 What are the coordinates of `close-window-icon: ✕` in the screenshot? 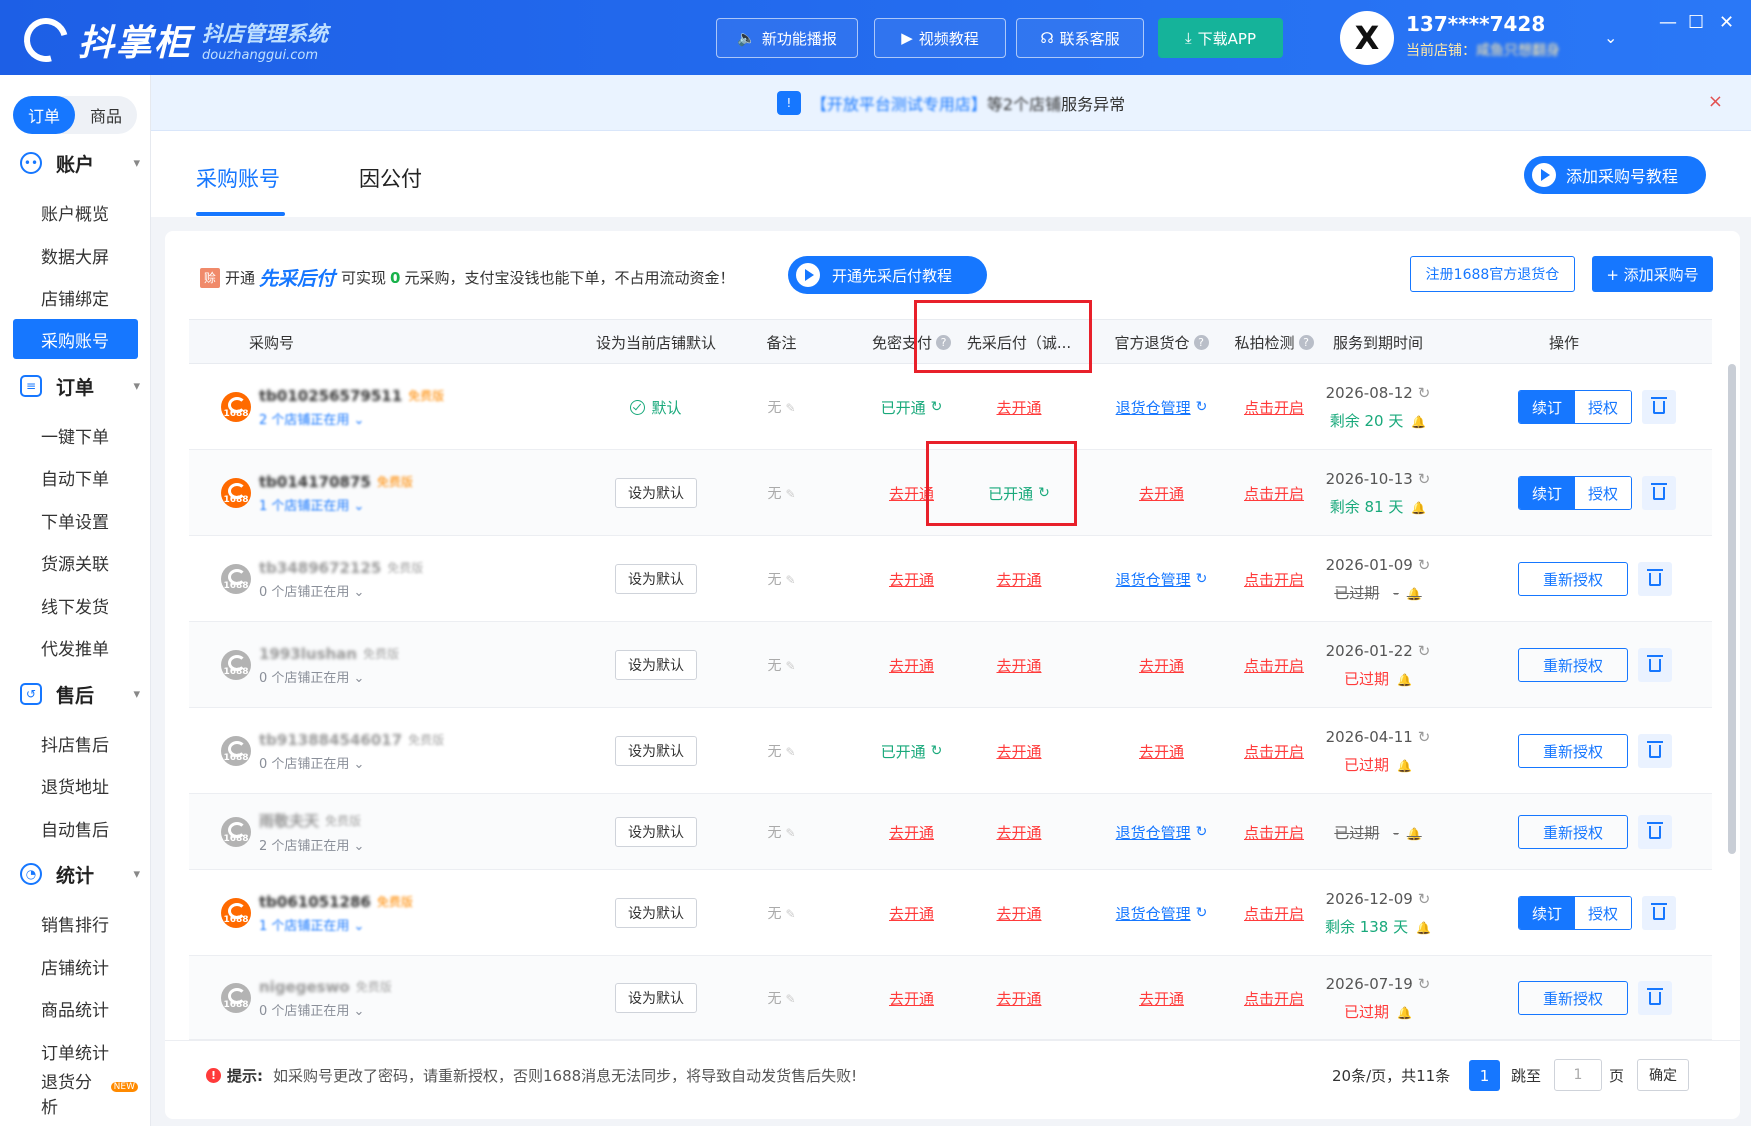 It's located at (1726, 22).